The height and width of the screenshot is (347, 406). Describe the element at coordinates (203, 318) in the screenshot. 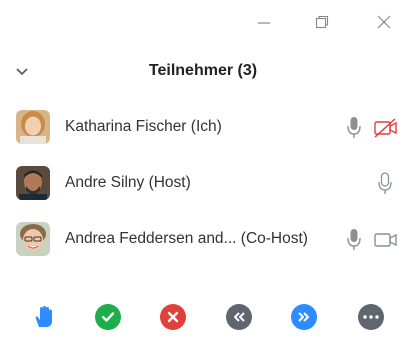

I see `reaction-toolbar` at that location.